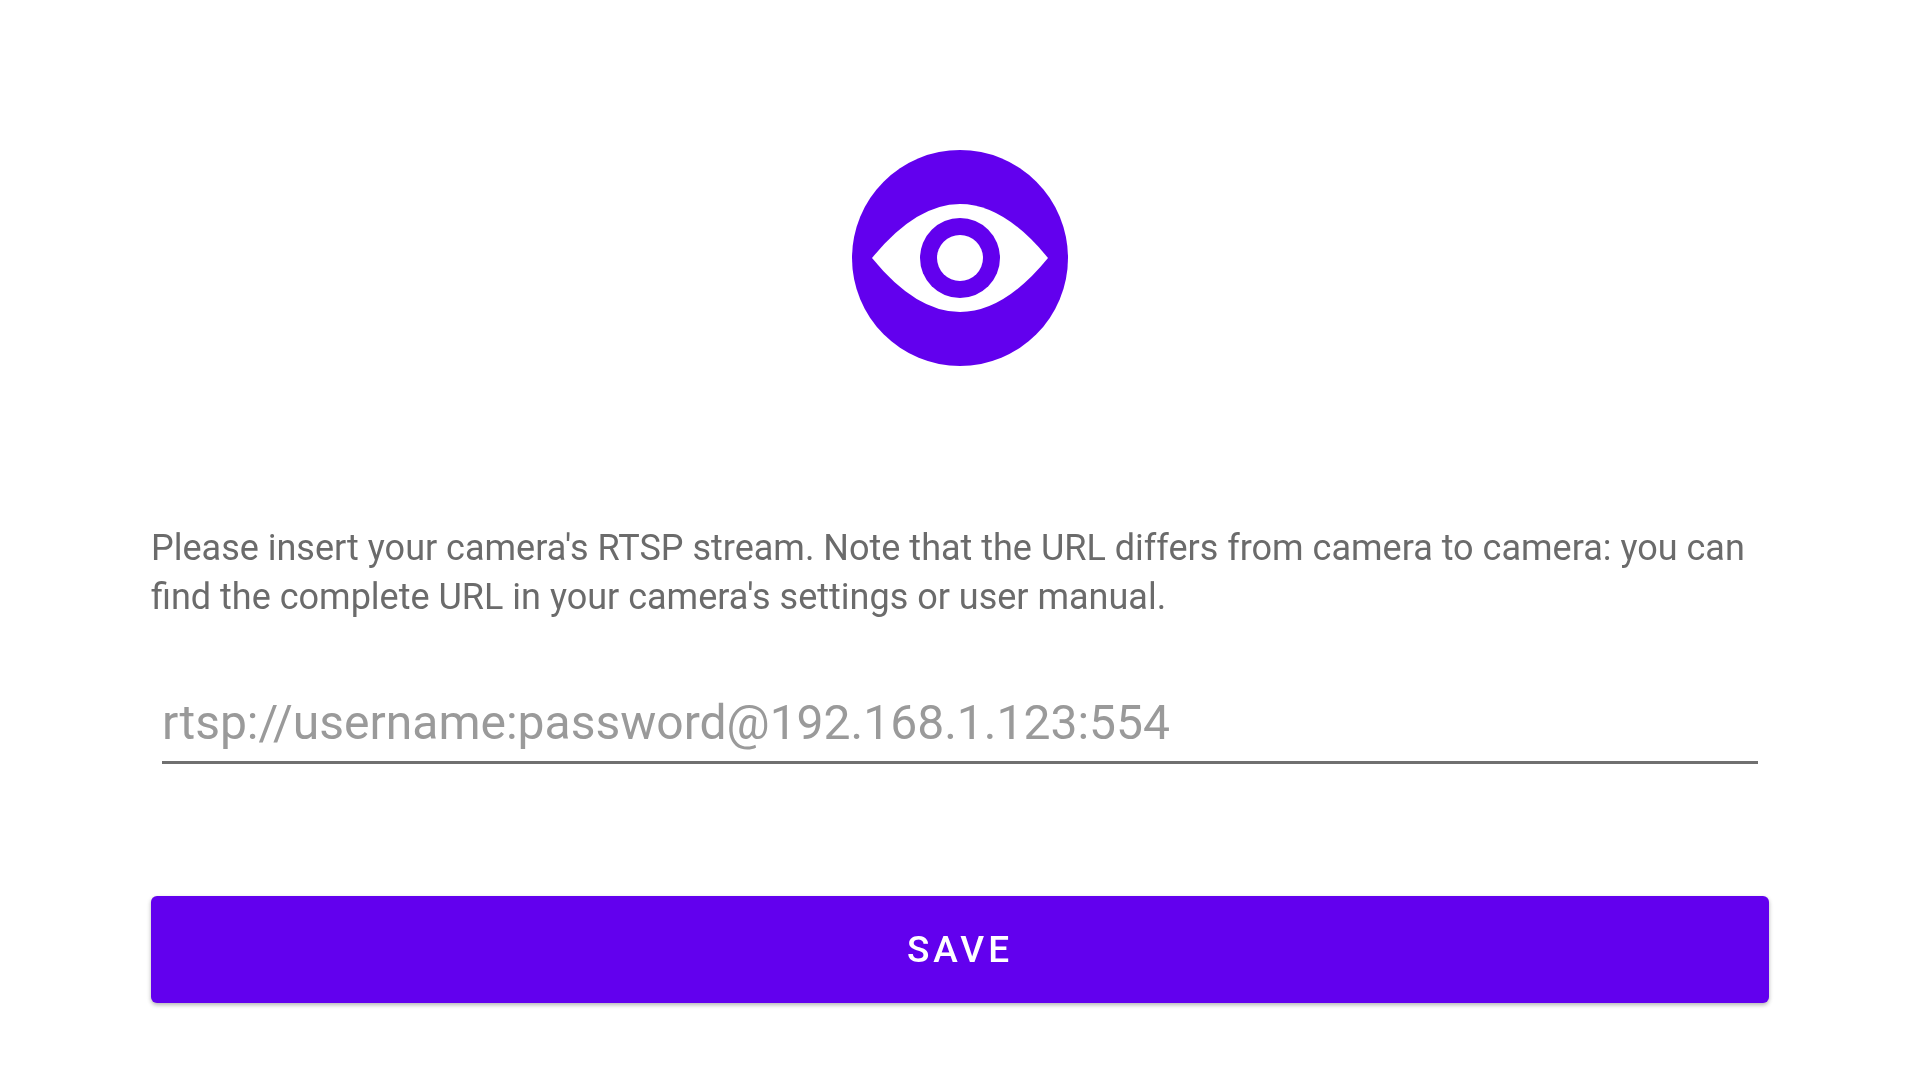 The width and height of the screenshot is (1920, 1080). I want to click on stream-url-field: rtsp://username:password@192.168.1.123:554, so click(960, 729).